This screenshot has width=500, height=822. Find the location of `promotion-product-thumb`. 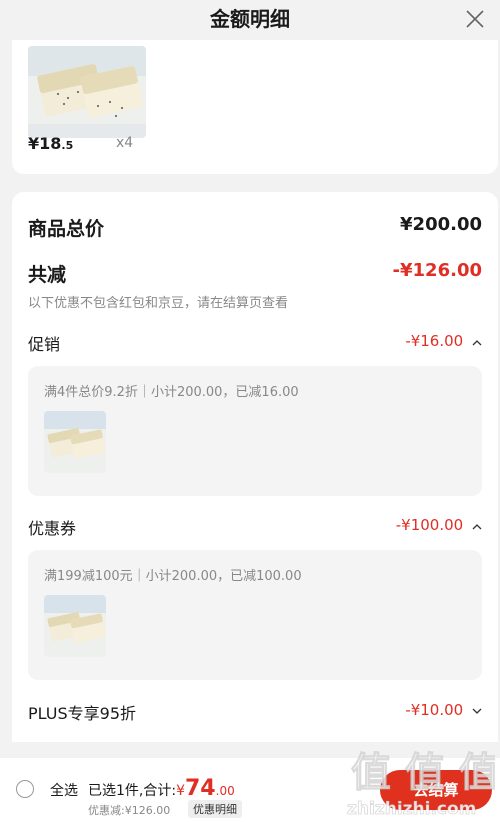

promotion-product-thumb is located at coordinates (75, 442).